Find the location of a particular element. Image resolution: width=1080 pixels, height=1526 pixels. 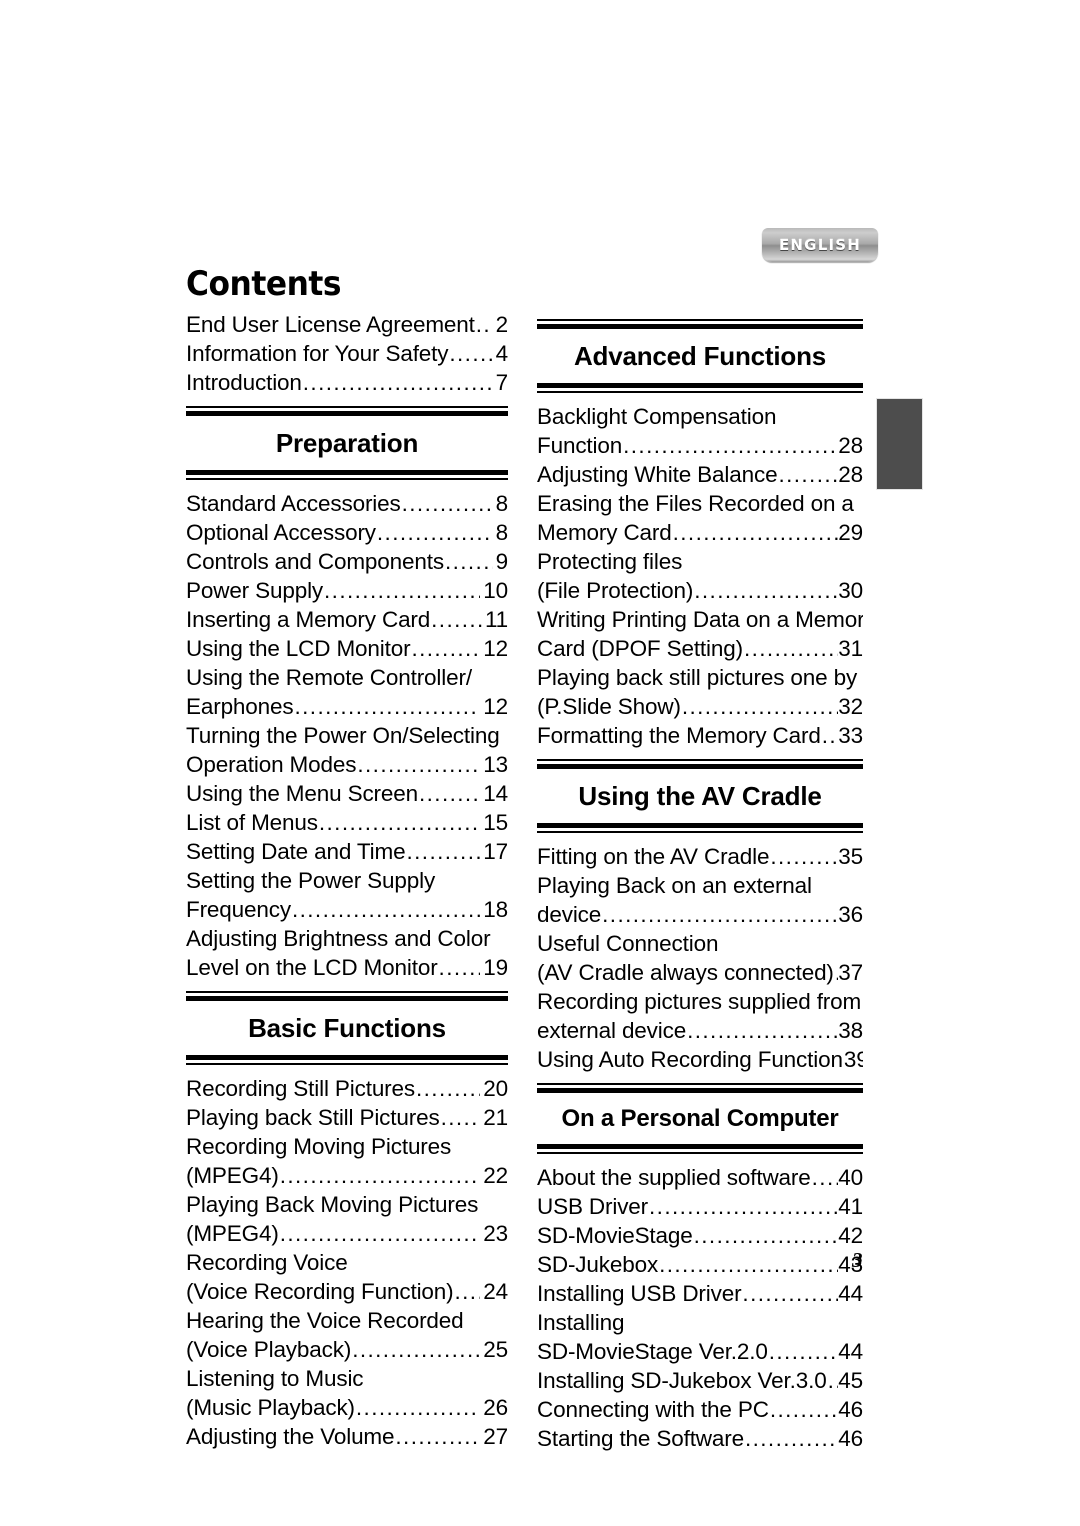

section-rule-top is located at coordinates (700, 1083).